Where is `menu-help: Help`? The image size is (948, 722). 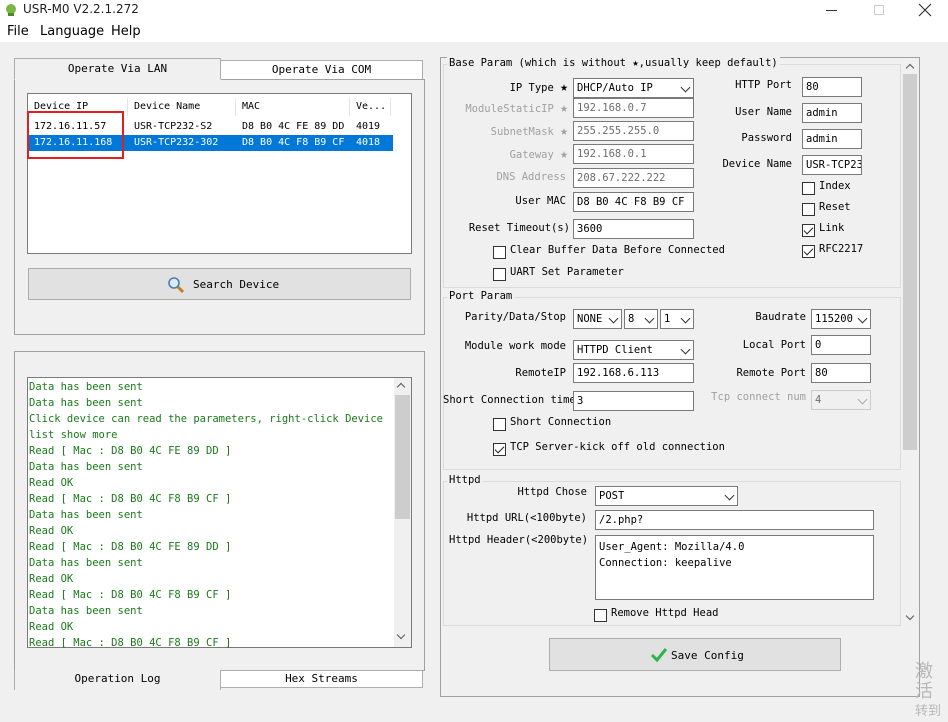
menu-help: Help is located at coordinates (126, 31).